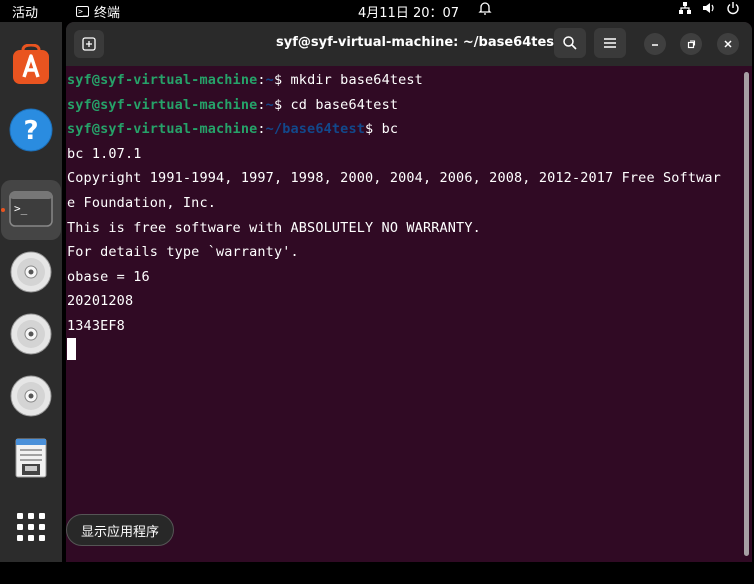  I want to click on title-bar: syf@syf-virtual-machine: ~/base64test, so click(409, 44).